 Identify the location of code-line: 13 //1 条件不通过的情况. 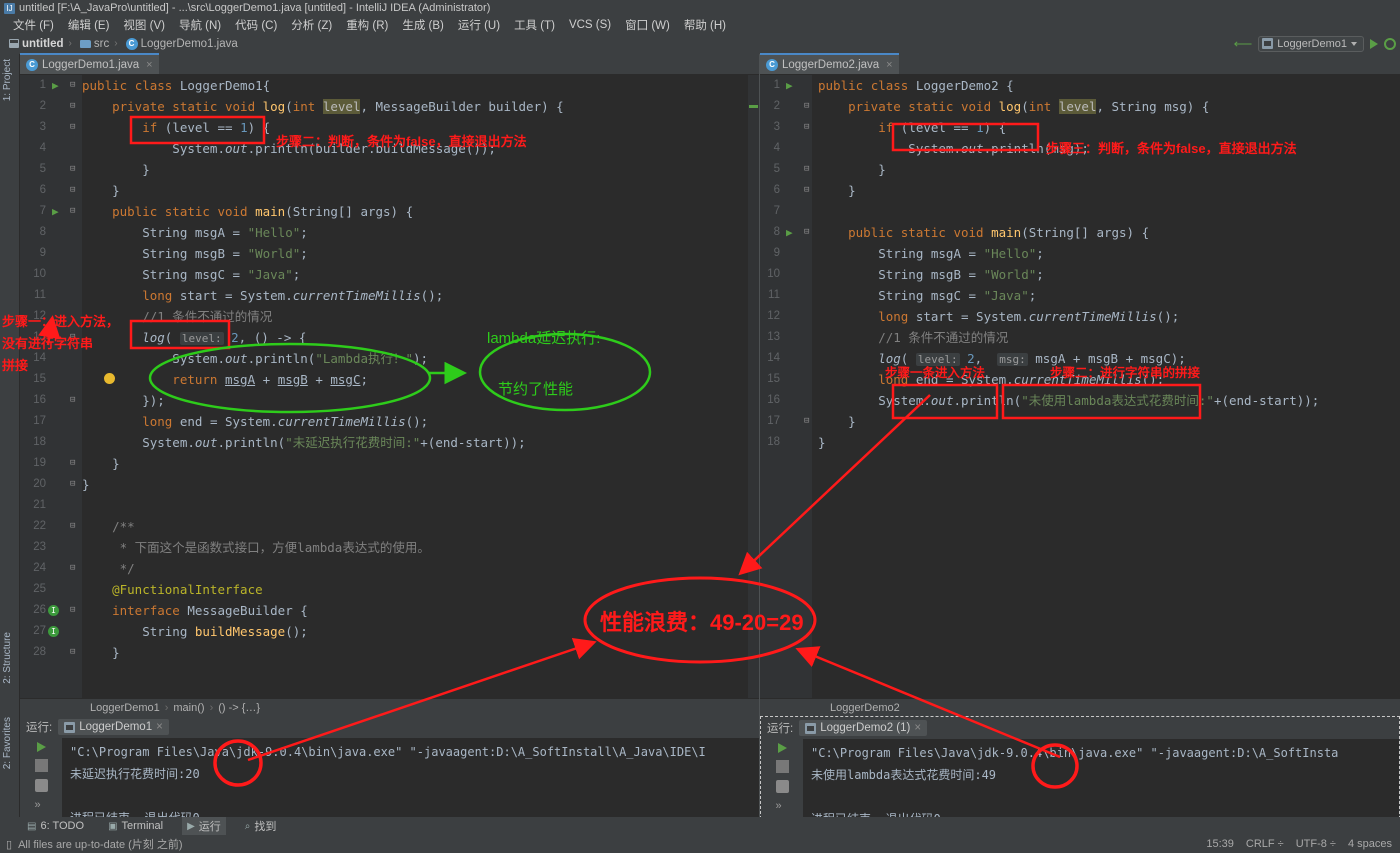
(1080, 337).